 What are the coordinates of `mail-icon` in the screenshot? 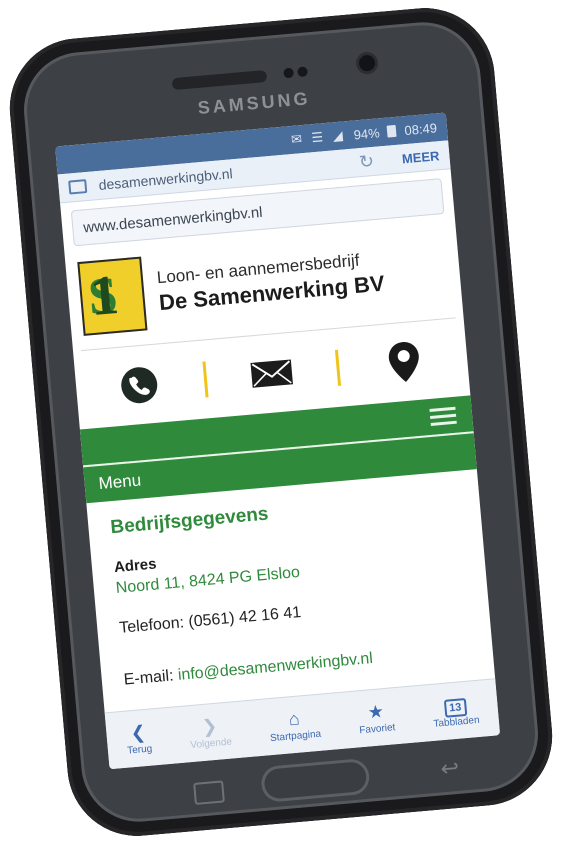 It's located at (272, 374).